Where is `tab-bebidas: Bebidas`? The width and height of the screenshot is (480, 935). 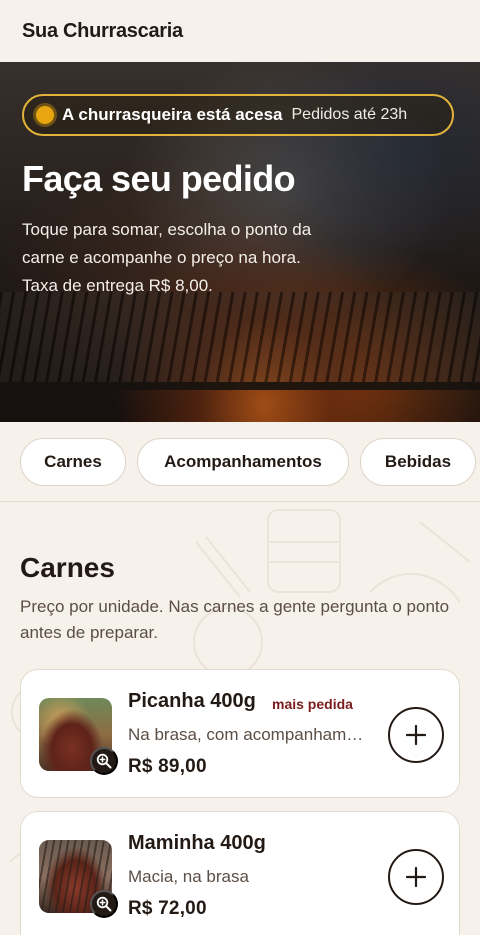
tab-bebidas: Bebidas is located at coordinates (418, 461).